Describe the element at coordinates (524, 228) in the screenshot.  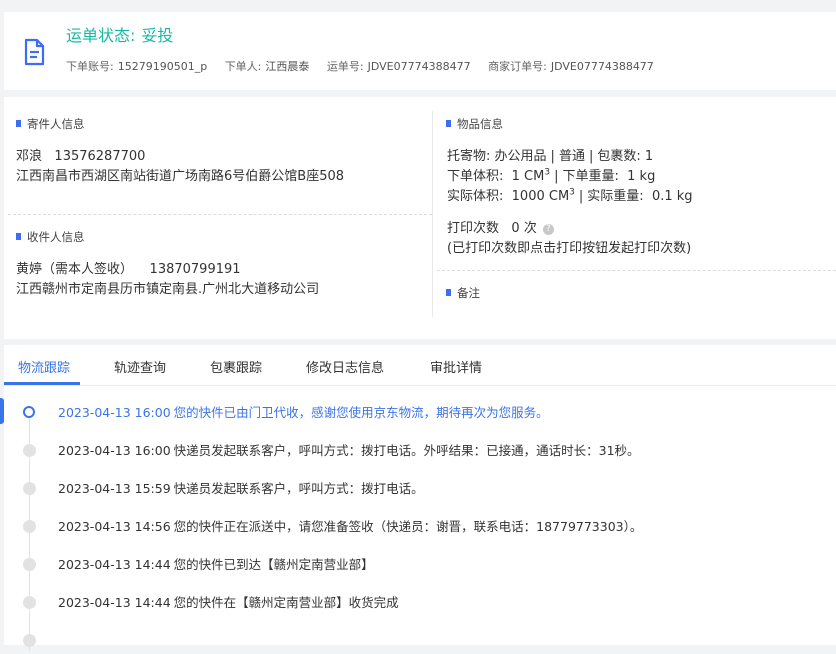
I see `print-count-value: 0 次` at that location.